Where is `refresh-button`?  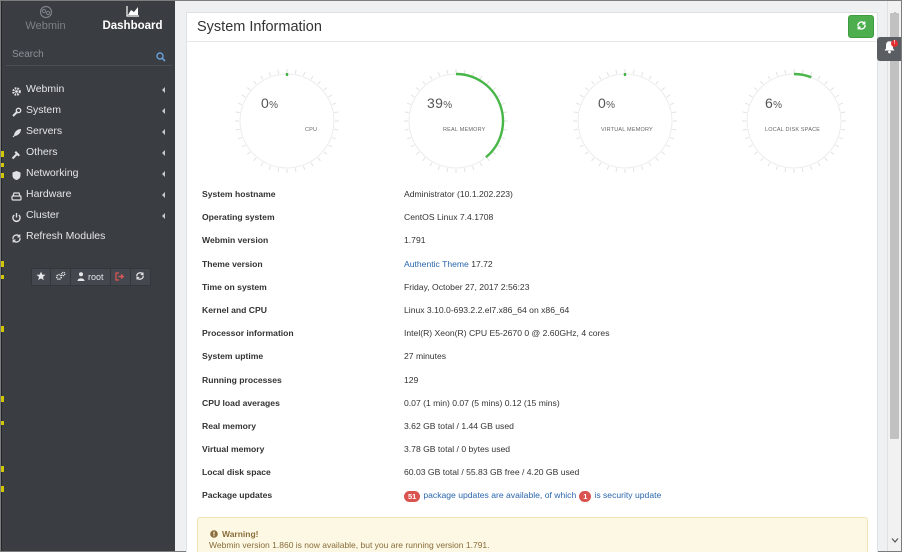 refresh-button is located at coordinates (861, 26).